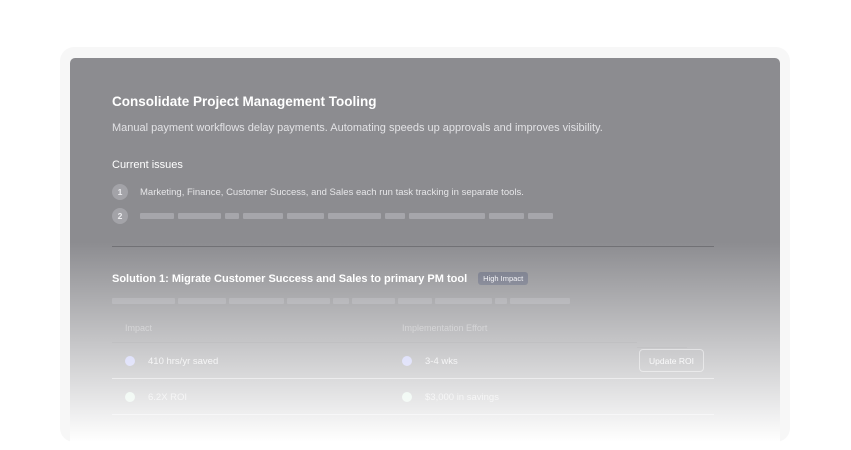  Describe the element at coordinates (244, 101) in the screenshot. I see `card-title: Consolidate Project Management Tooling` at that location.